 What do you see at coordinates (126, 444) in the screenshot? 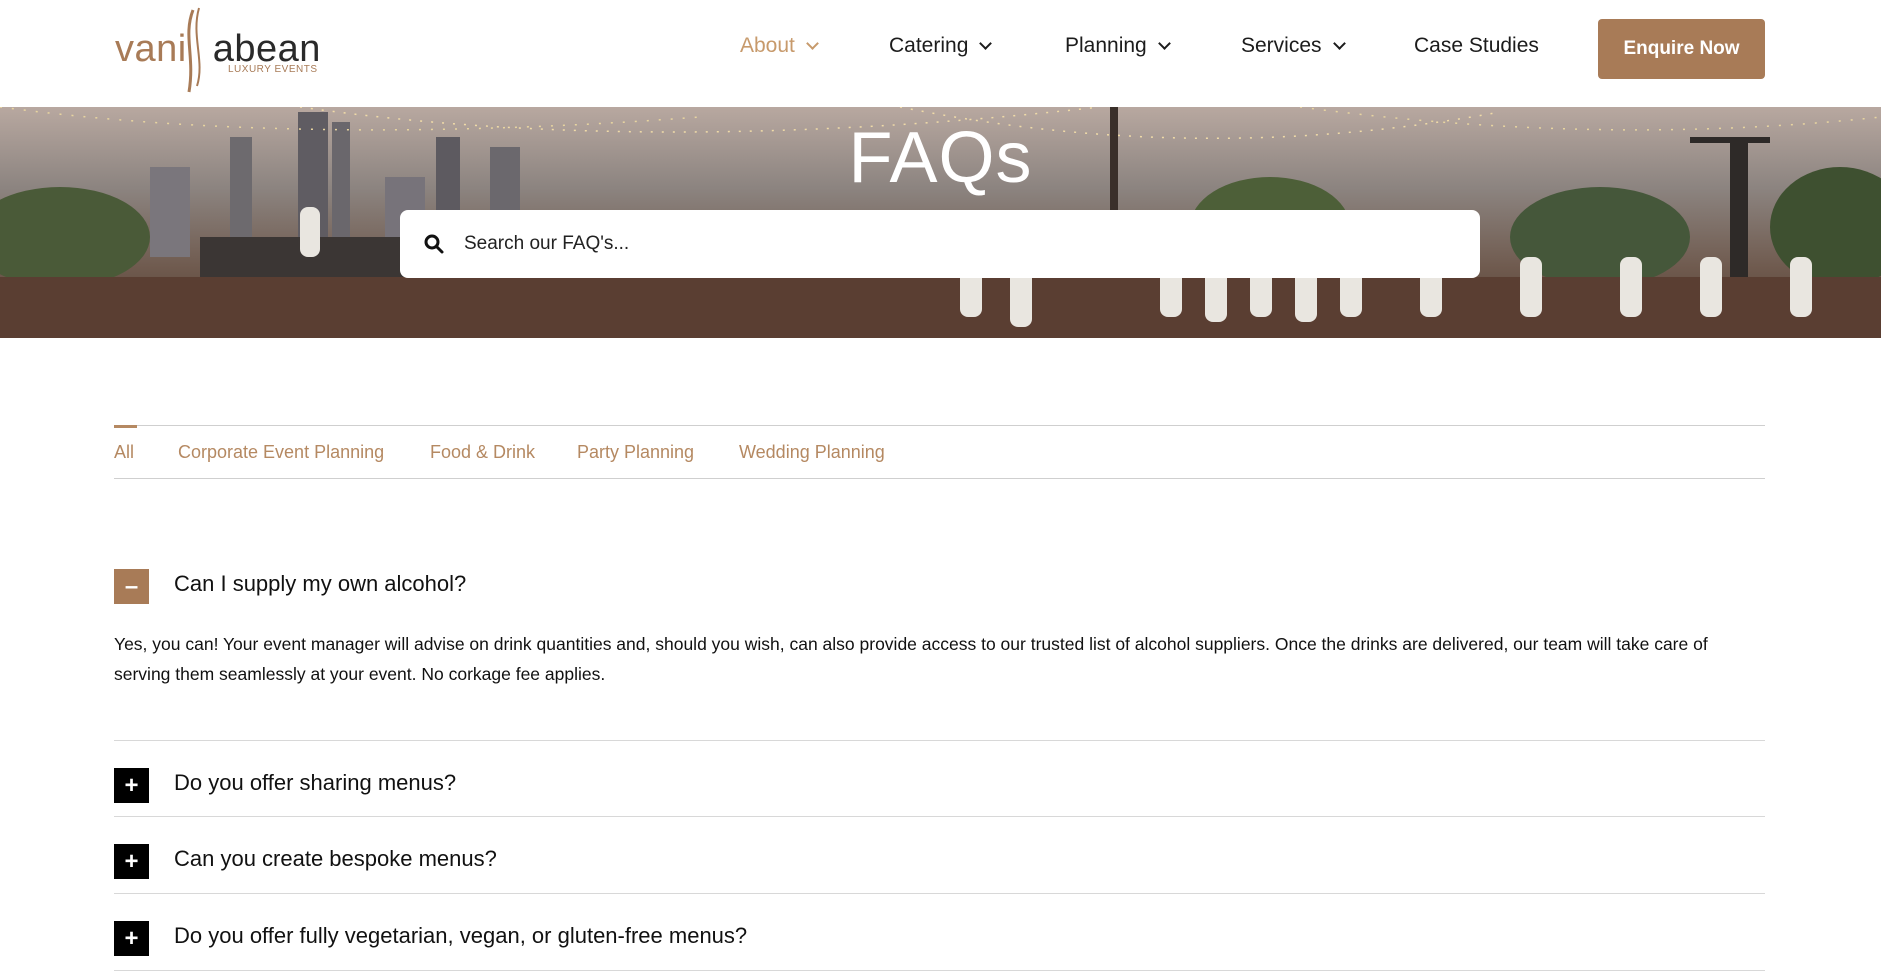
I see `tab-all: All` at bounding box center [126, 444].